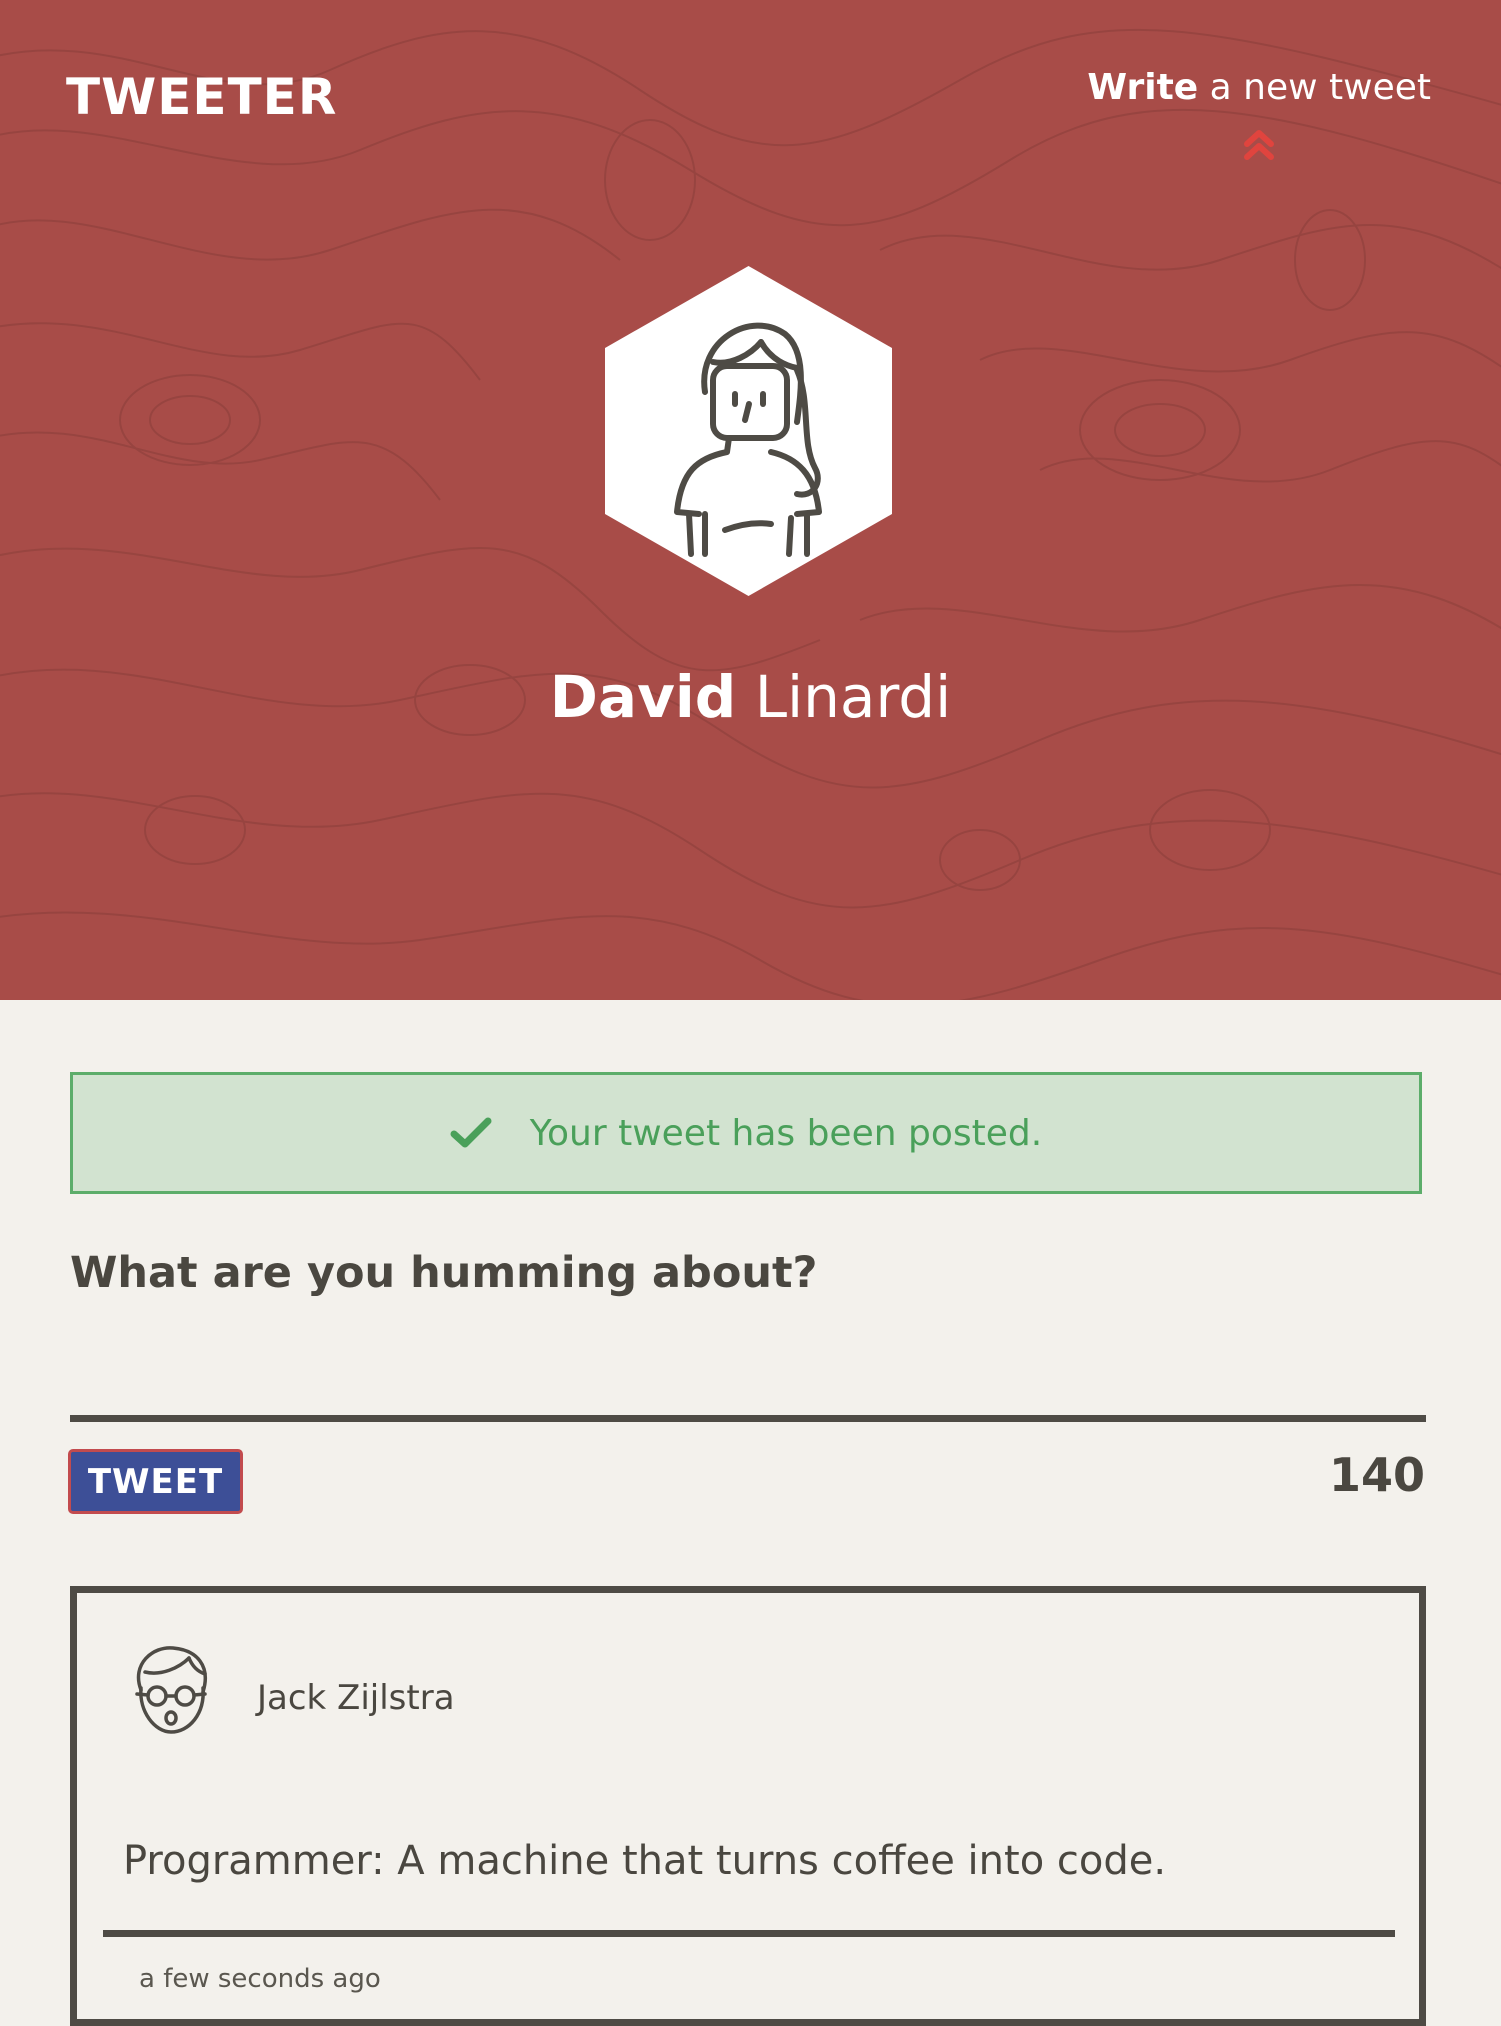  Describe the element at coordinates (1143, 87) in the screenshot. I see `write-new-tweet-strong: Write` at that location.